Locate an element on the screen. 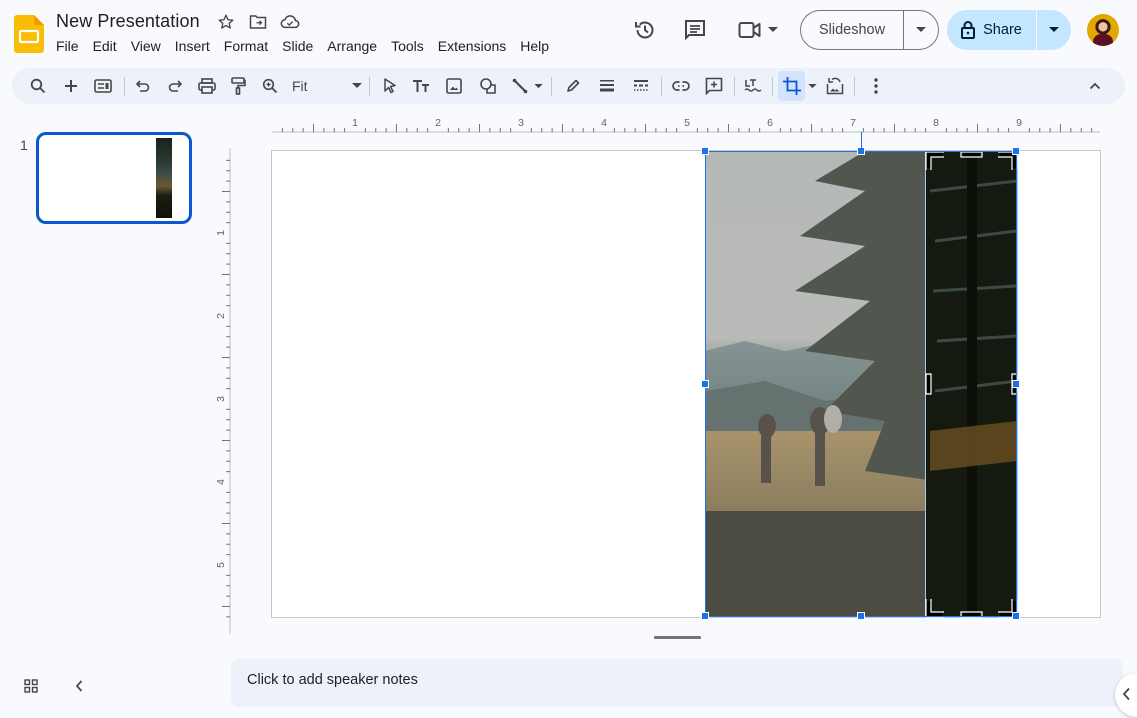 The image size is (1137, 718). border-weight-icon is located at coordinates (607, 86).